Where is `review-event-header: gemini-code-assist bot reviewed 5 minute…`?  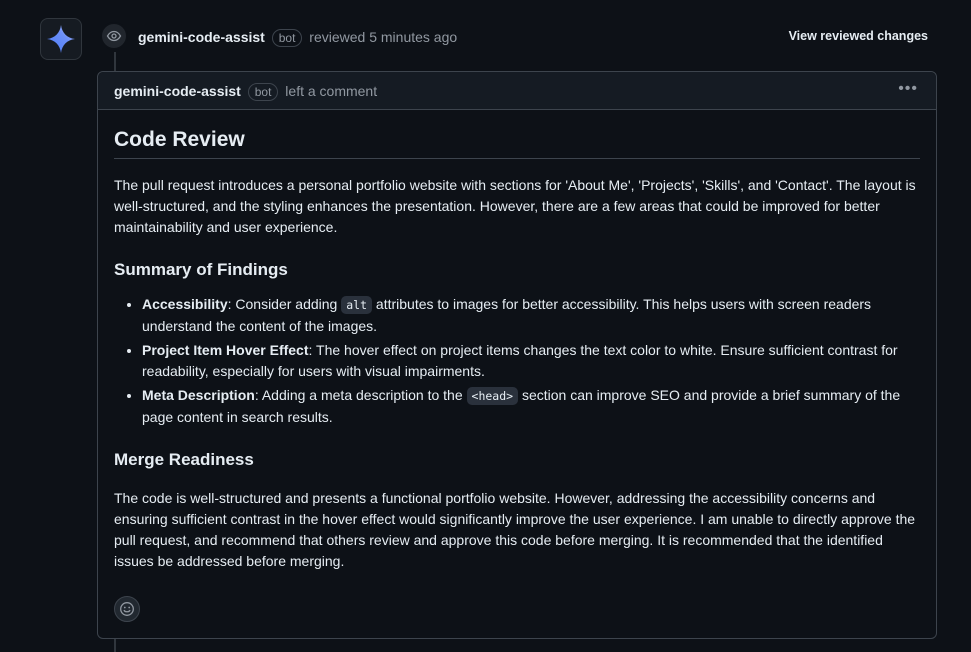 review-event-header: gemini-code-assist bot reviewed 5 minute… is located at coordinates (297, 37).